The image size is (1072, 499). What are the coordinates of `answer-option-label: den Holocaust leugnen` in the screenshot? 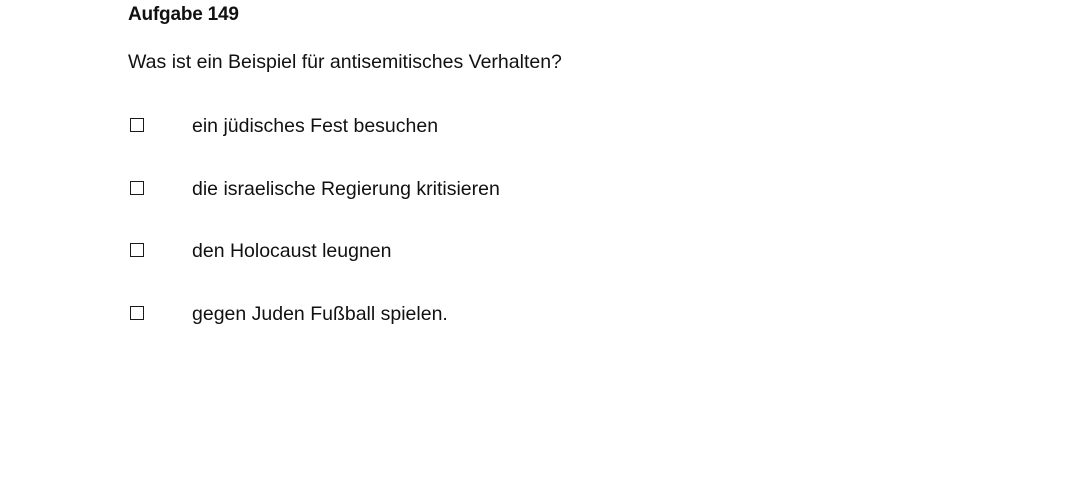 It's located at (292, 251).